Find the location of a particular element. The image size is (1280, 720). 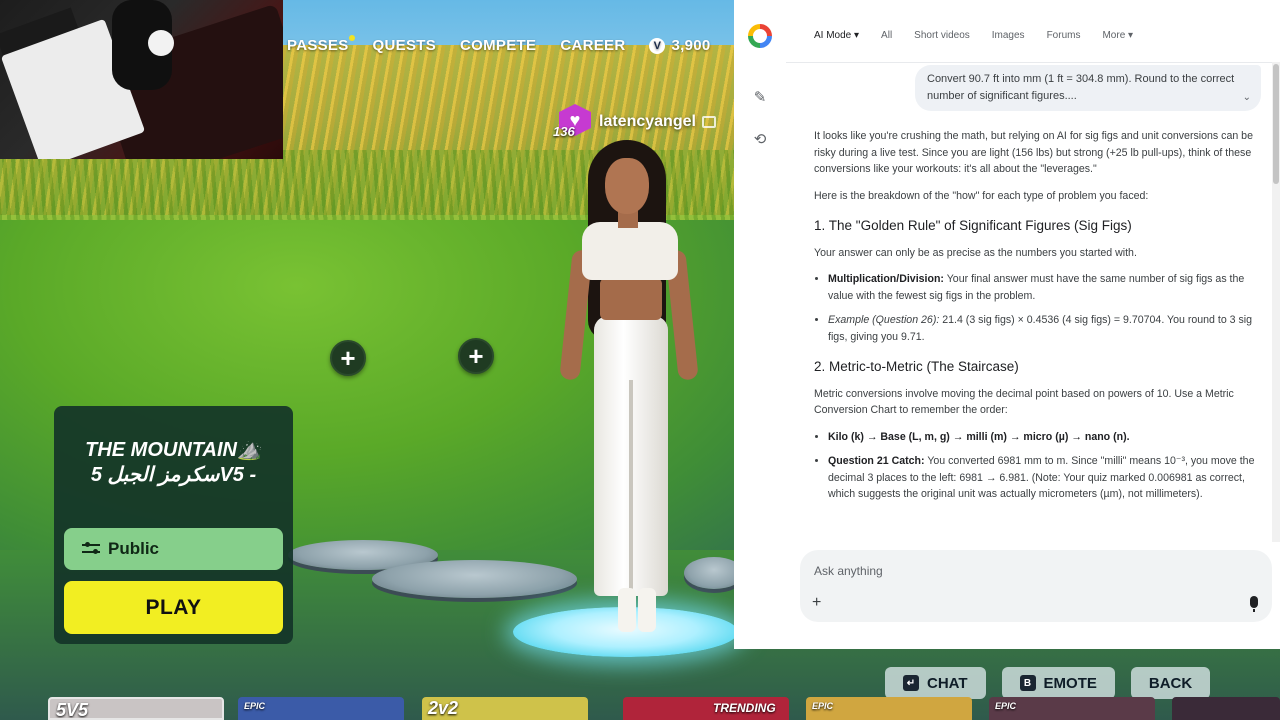

chat-label: CHAT is located at coordinates (947, 683).